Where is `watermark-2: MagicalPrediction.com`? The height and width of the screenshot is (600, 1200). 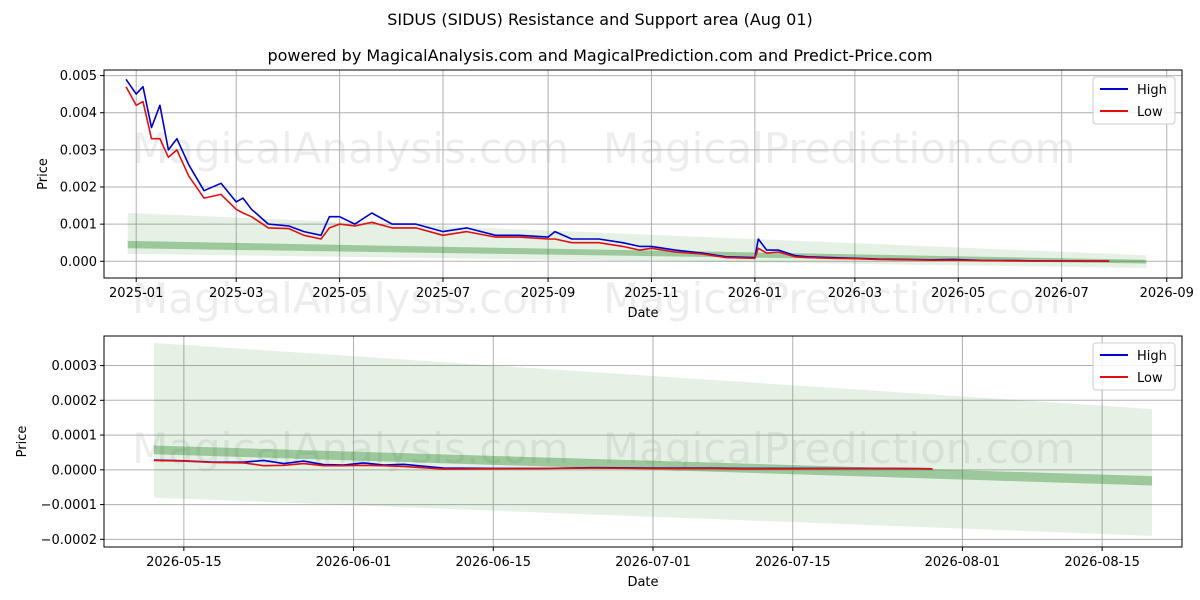
watermark-2: MagicalPrediction.com is located at coordinates (839, 148).